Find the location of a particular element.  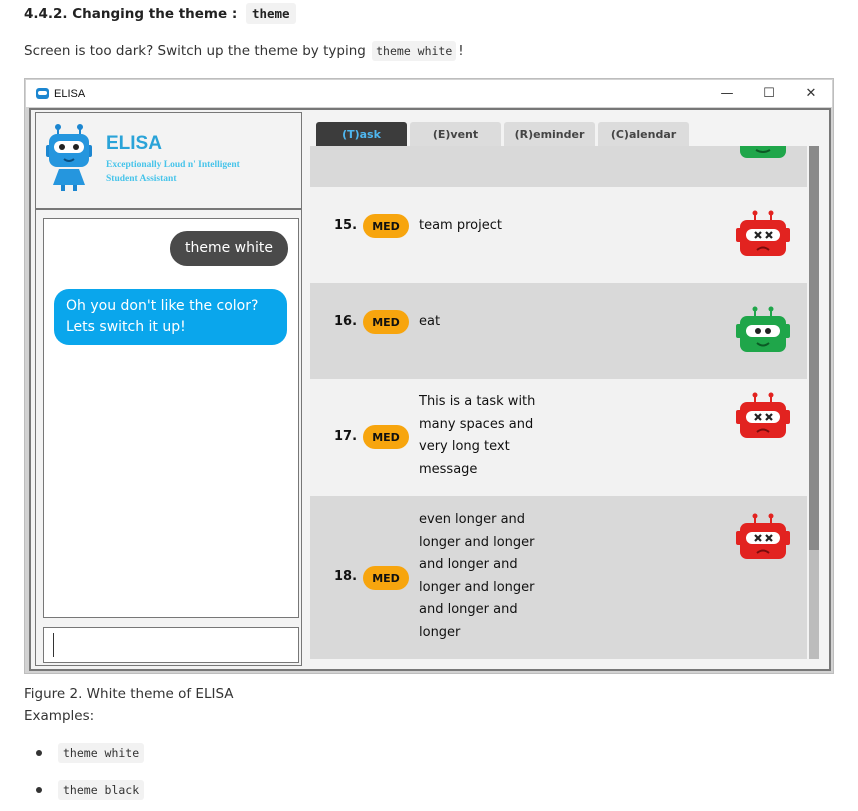

task-description: eat is located at coordinates (430, 321).